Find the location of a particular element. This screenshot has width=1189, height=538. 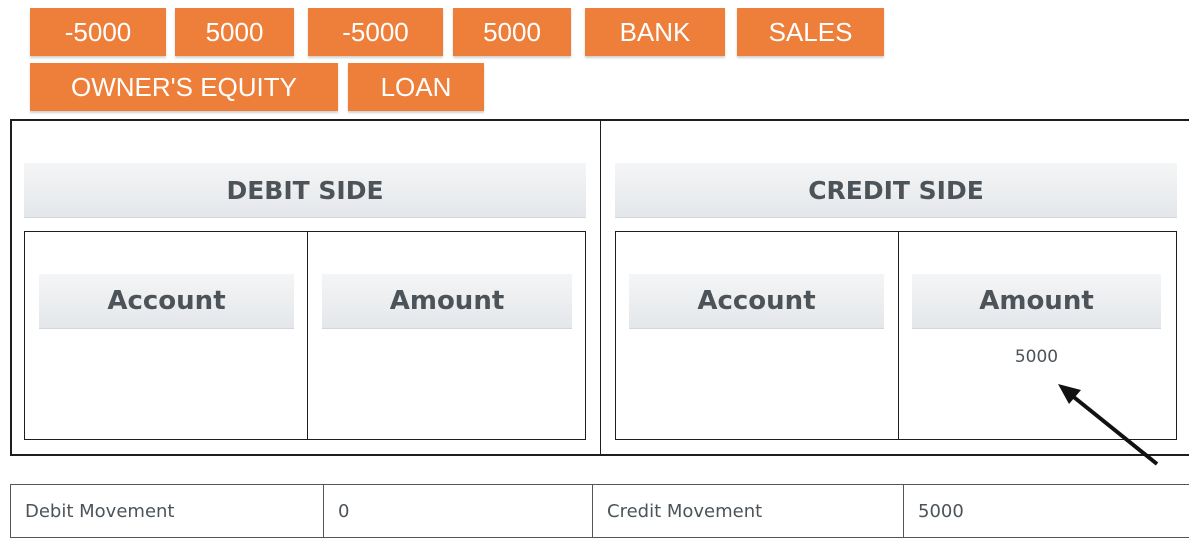

debit-account-dropzone is located at coordinates (166, 380).